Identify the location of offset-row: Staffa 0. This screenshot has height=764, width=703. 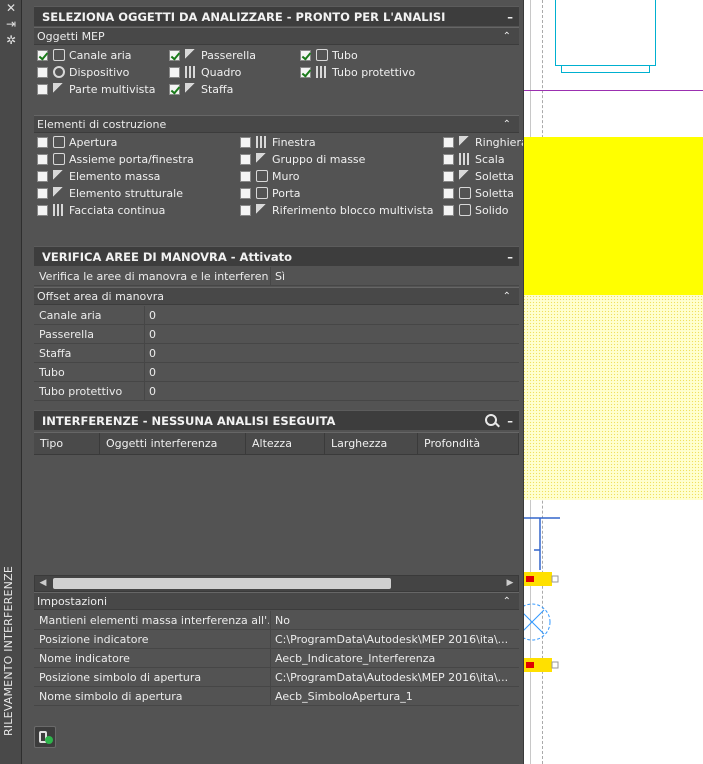
(276, 353).